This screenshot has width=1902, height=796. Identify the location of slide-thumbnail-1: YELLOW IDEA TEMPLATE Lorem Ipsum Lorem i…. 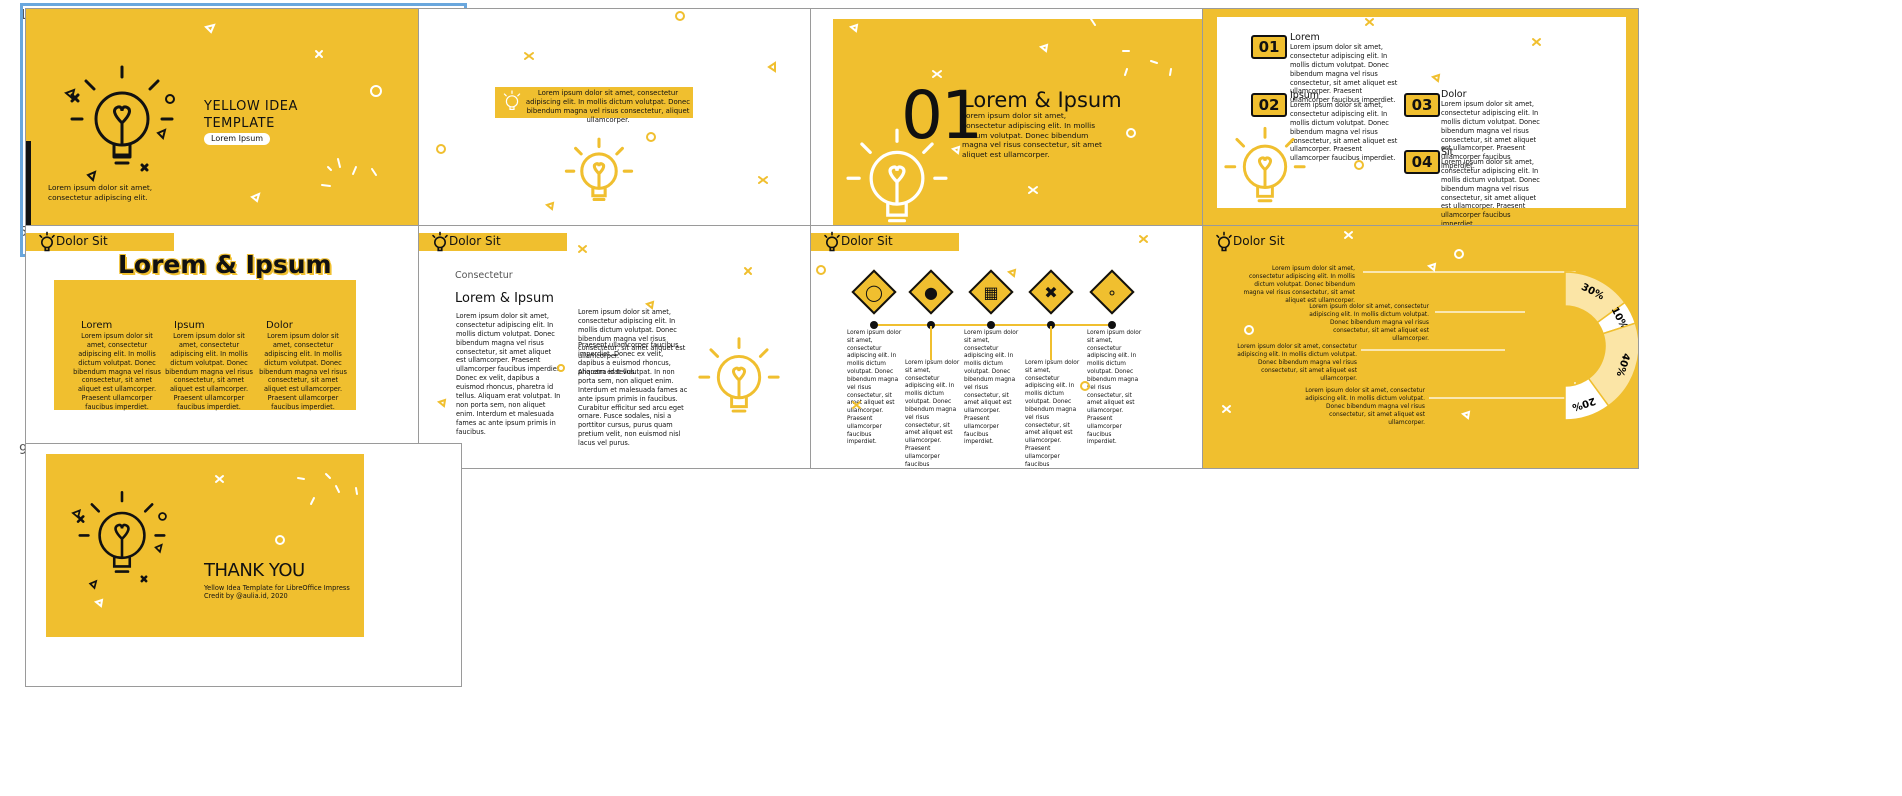
(243, 130).